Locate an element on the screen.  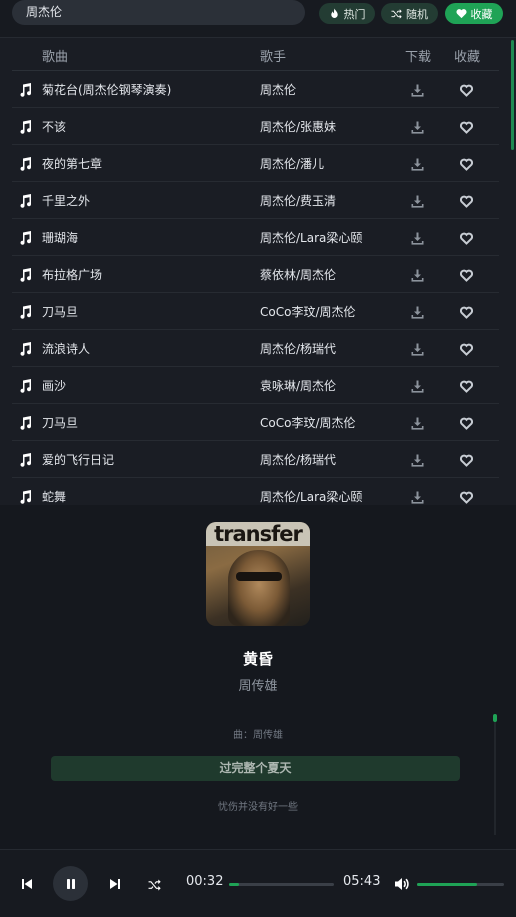
song-title: 爱的飞行日记 is located at coordinates (78, 460).